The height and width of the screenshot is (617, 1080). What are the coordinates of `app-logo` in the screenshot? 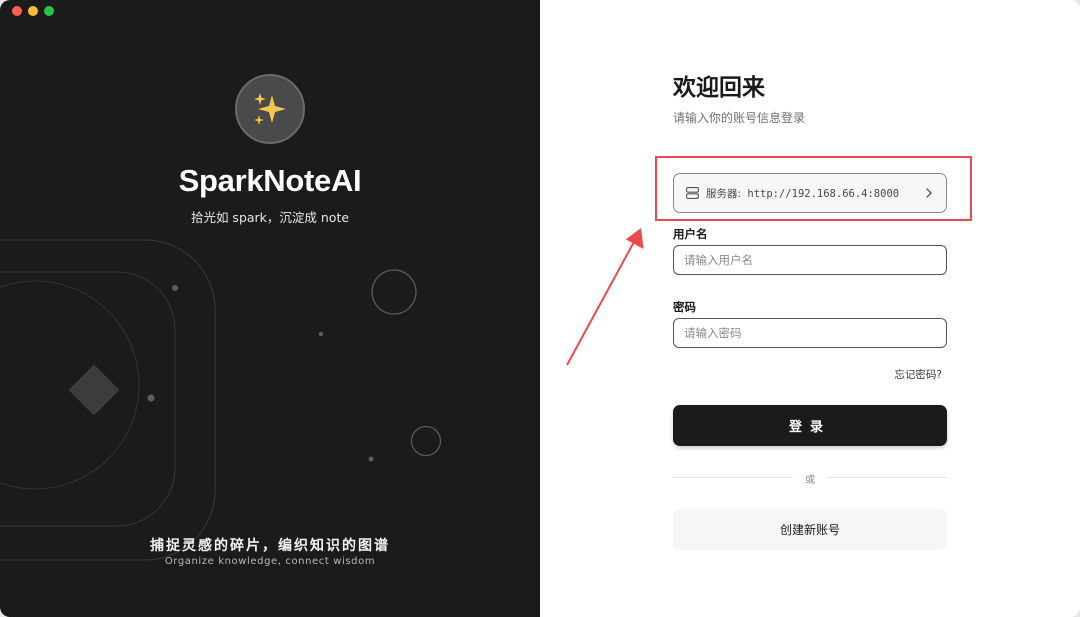 It's located at (270, 109).